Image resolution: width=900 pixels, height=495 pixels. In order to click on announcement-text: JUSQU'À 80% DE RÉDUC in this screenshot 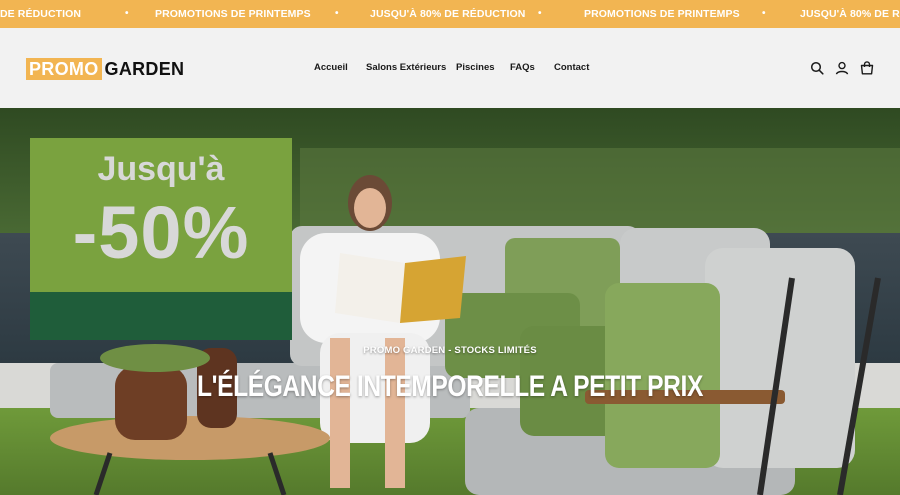, I will do `click(850, 14)`.